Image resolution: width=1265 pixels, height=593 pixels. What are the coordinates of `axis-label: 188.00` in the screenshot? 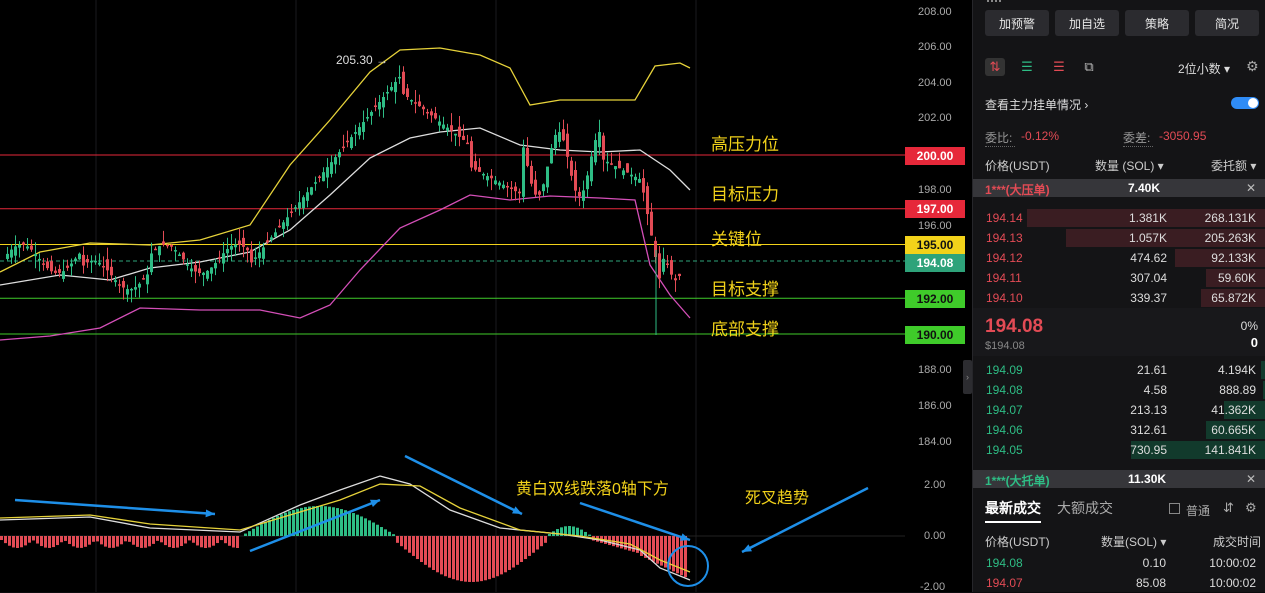 It's located at (935, 370).